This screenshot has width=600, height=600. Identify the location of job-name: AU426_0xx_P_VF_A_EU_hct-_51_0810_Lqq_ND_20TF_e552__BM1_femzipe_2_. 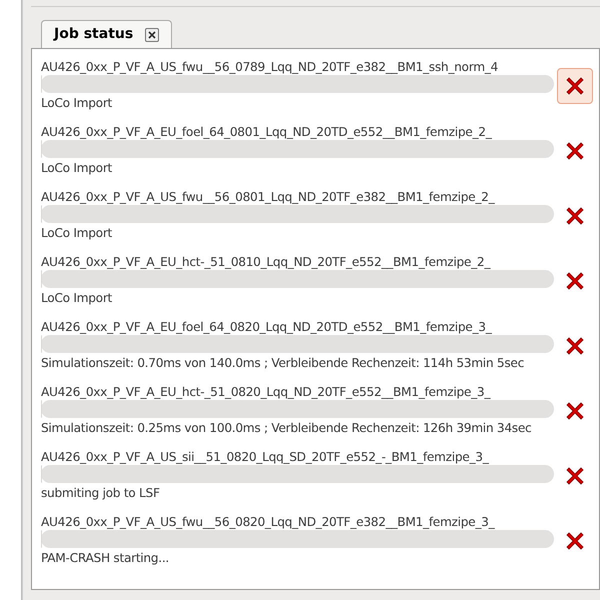
(266, 262).